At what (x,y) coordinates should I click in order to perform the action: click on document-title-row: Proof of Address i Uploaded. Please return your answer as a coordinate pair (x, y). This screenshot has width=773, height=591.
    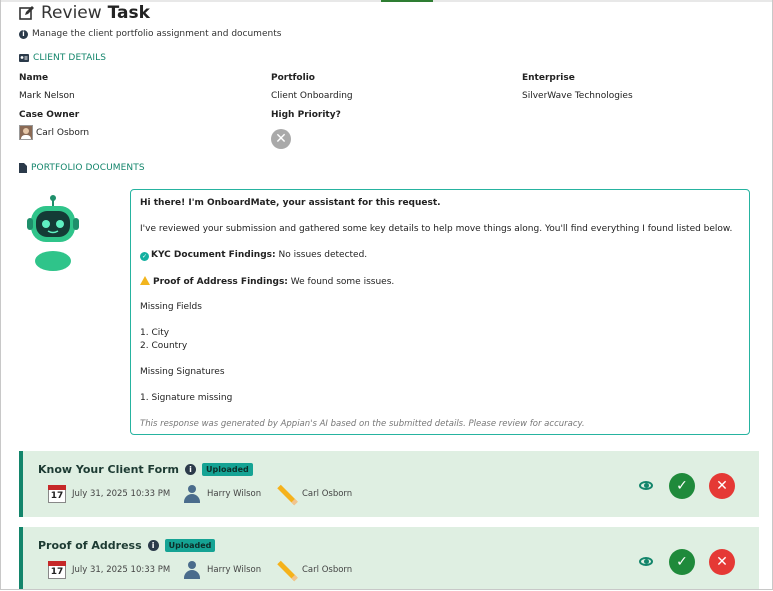
    Looking at the image, I should click on (127, 545).